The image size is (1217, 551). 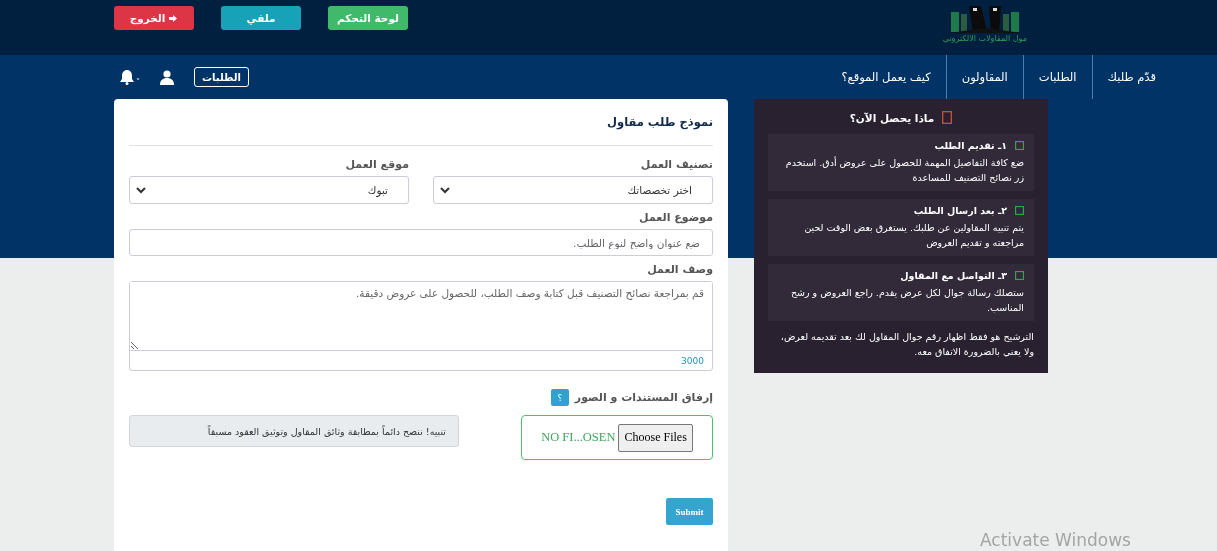 I want to click on activation-notice: Activate Windows, so click(x=1055, y=540).